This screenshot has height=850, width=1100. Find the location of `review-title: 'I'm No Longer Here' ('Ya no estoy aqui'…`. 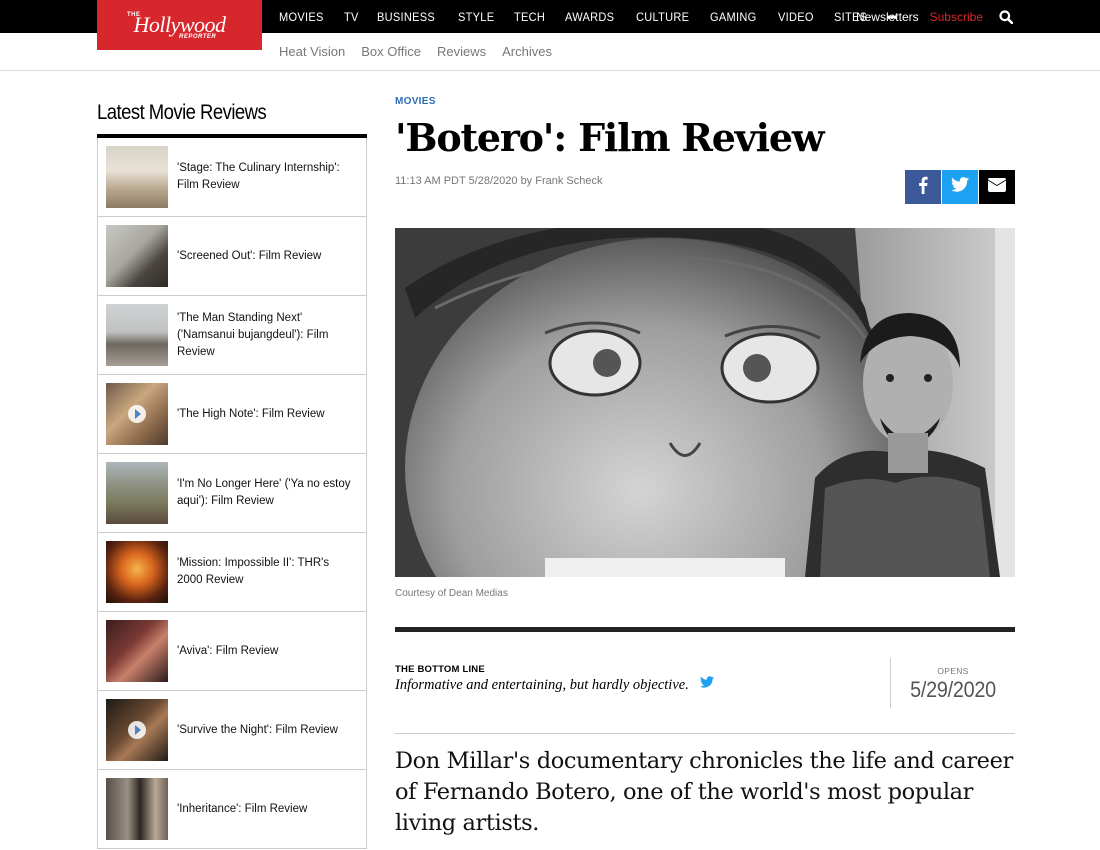

review-title: 'I'm No Longer Here' ('Ya no estoy aqui'… is located at coordinates (271, 493).